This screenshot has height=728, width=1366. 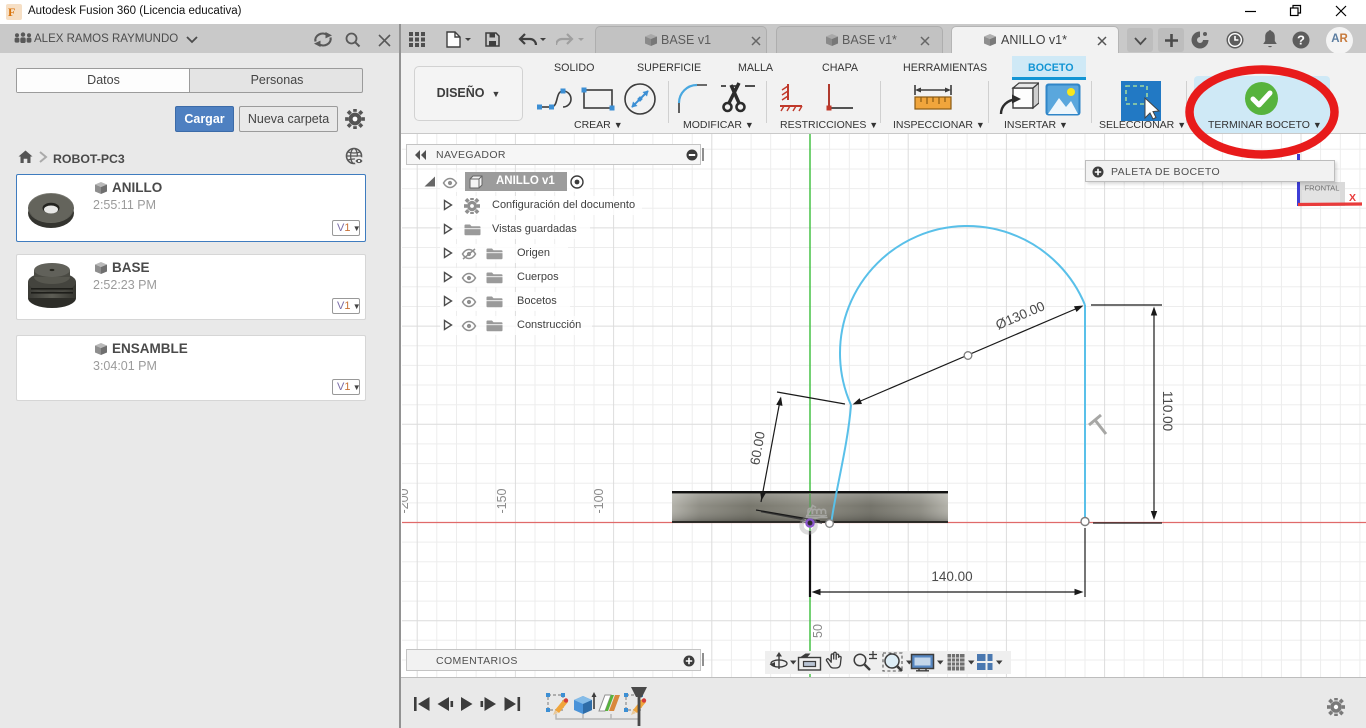 I want to click on svg-text: -100, so click(x=599, y=500).